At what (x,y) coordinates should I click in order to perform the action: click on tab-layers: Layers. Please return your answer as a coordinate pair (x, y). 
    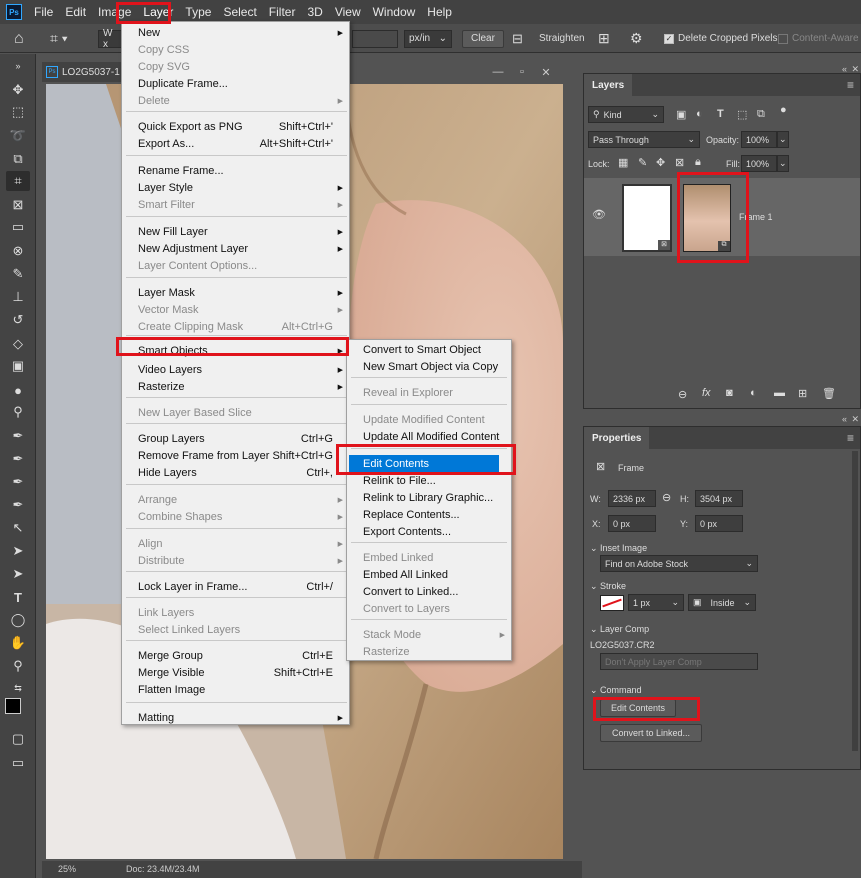
    Looking at the image, I should click on (608, 85).